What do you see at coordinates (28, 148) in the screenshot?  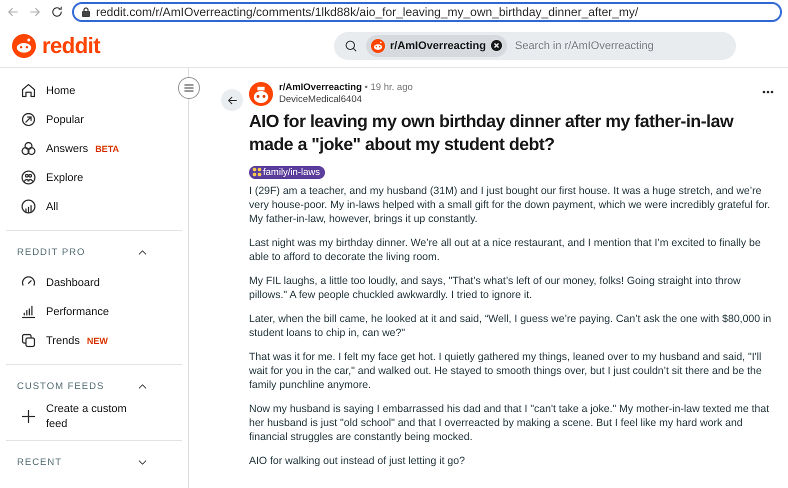 I see `circles-icon` at bounding box center [28, 148].